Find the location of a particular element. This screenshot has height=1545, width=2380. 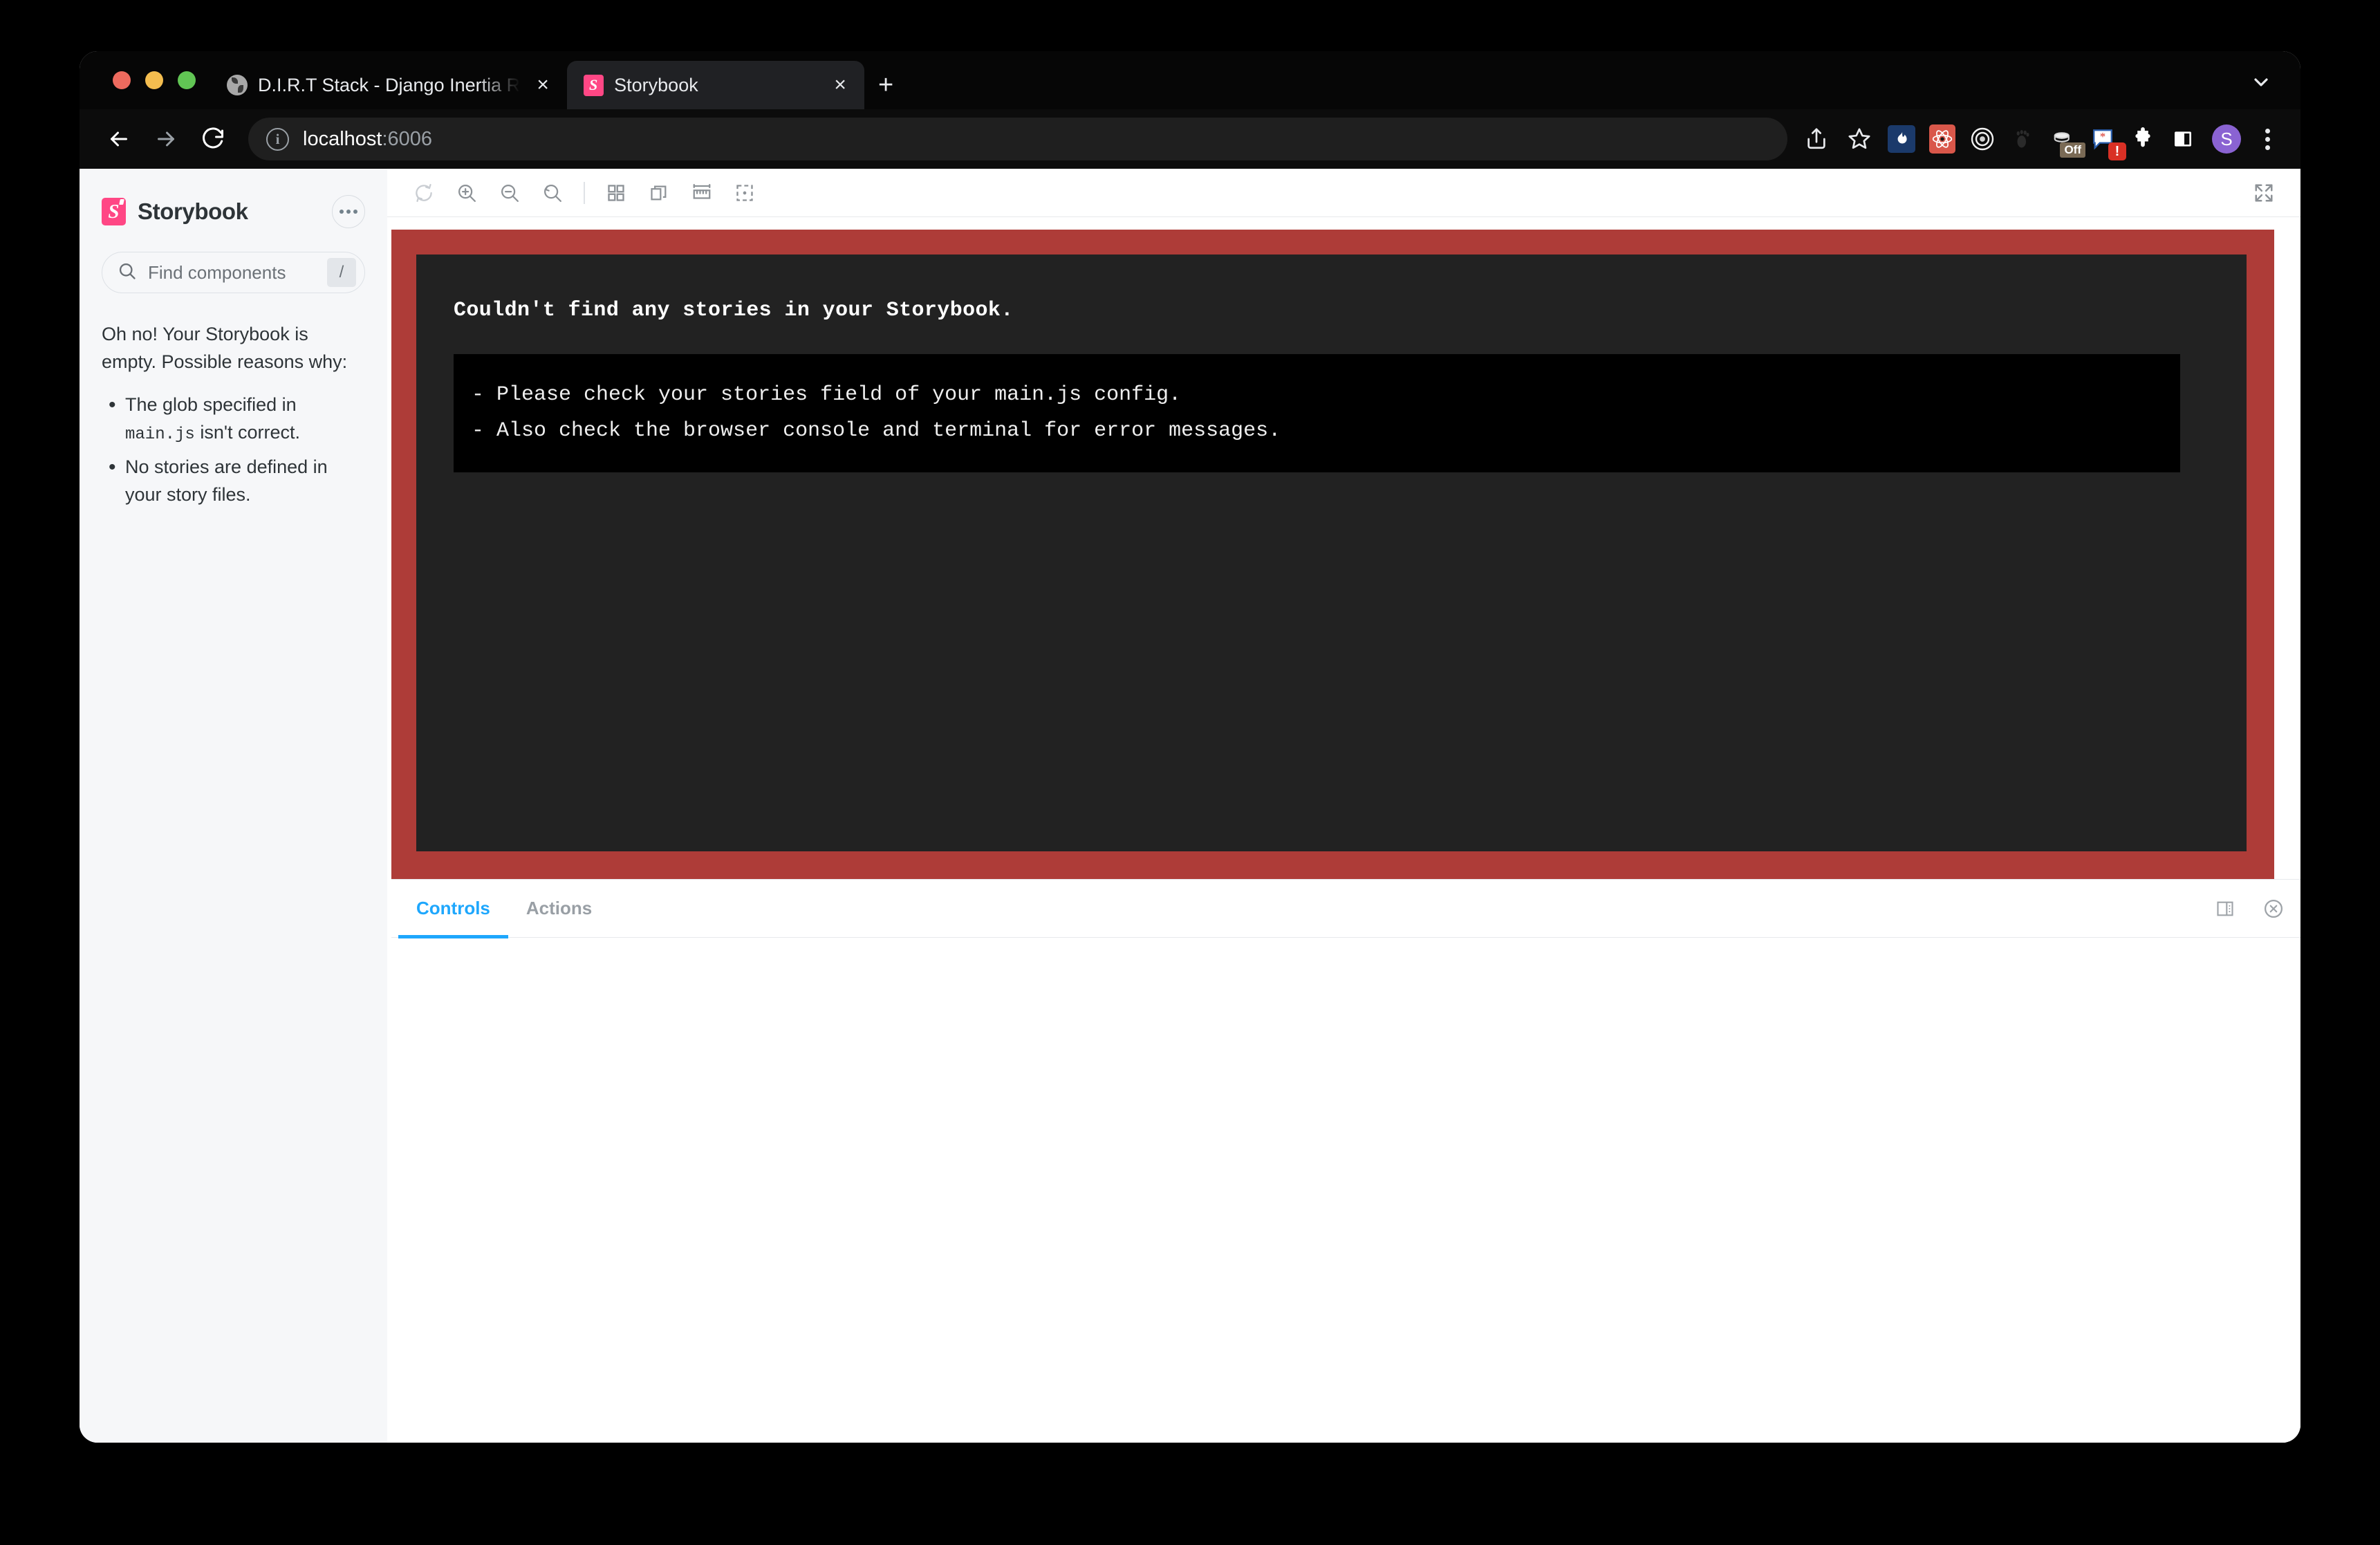

flame-extension-icon is located at coordinates (1901, 139).